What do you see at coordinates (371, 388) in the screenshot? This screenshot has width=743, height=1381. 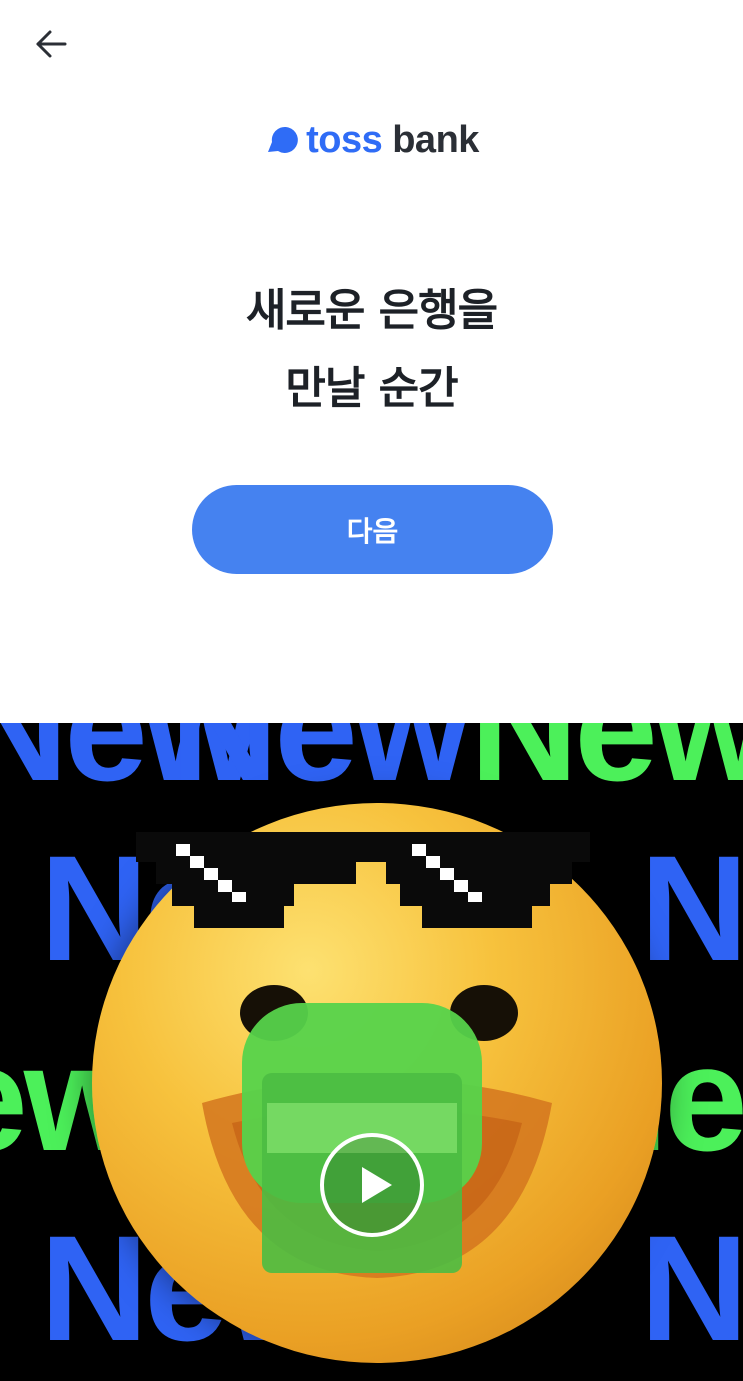 I see `headline-line-2: 만날 순간` at bounding box center [371, 388].